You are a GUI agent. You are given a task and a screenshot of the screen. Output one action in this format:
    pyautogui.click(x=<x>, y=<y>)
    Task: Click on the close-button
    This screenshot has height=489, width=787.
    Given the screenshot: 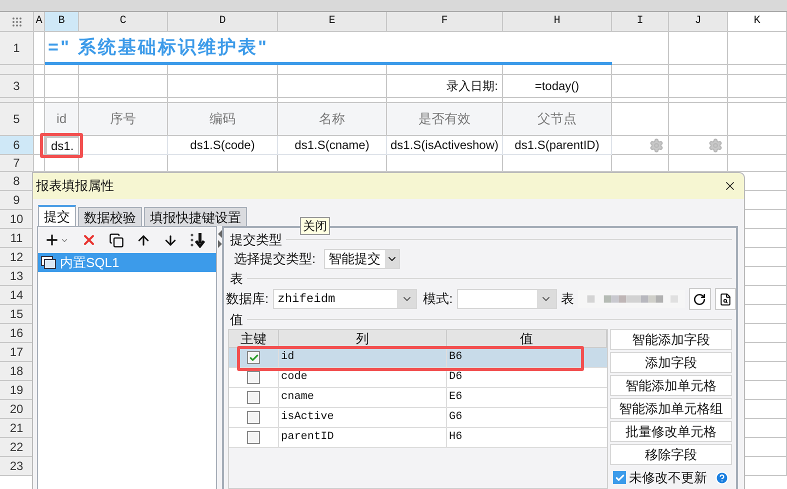 What is the action you would take?
    pyautogui.click(x=730, y=186)
    